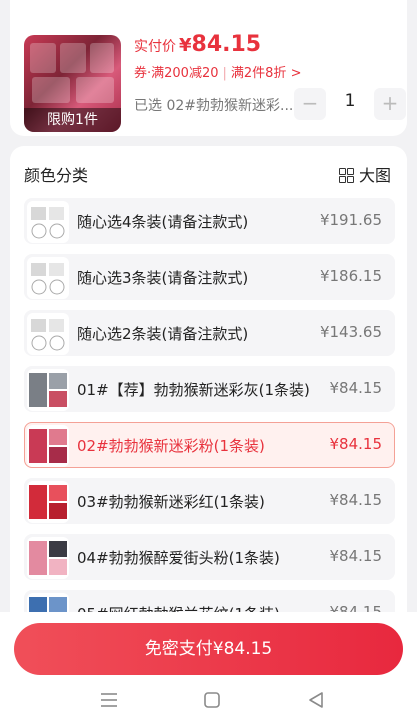 The width and height of the screenshot is (417, 720). Describe the element at coordinates (350, 220) in the screenshot. I see `variant-price: ¥191.65` at that location.